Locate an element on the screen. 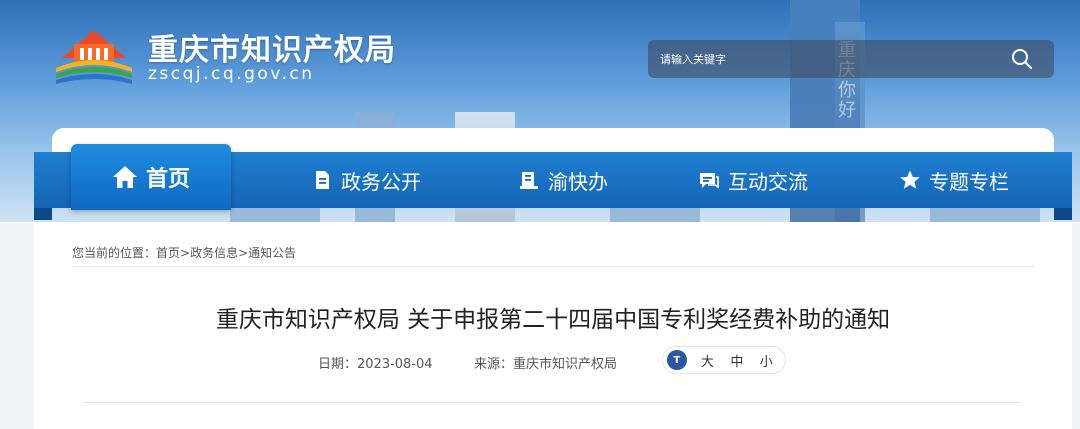  nav-fold-right is located at coordinates (1063, 214).